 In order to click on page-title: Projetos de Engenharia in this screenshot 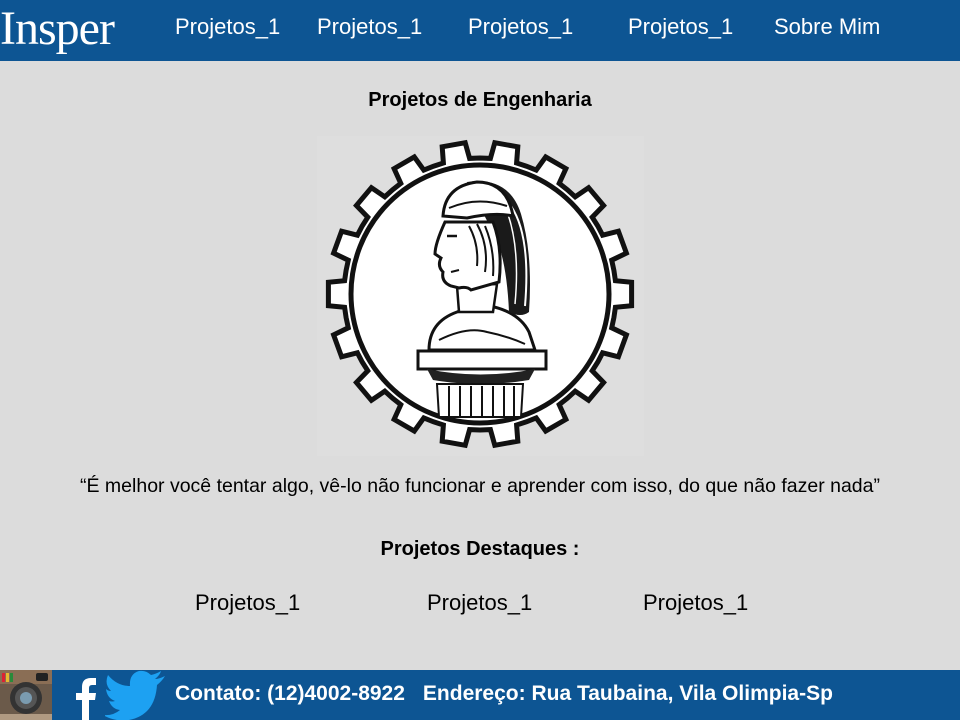, I will do `click(480, 100)`.